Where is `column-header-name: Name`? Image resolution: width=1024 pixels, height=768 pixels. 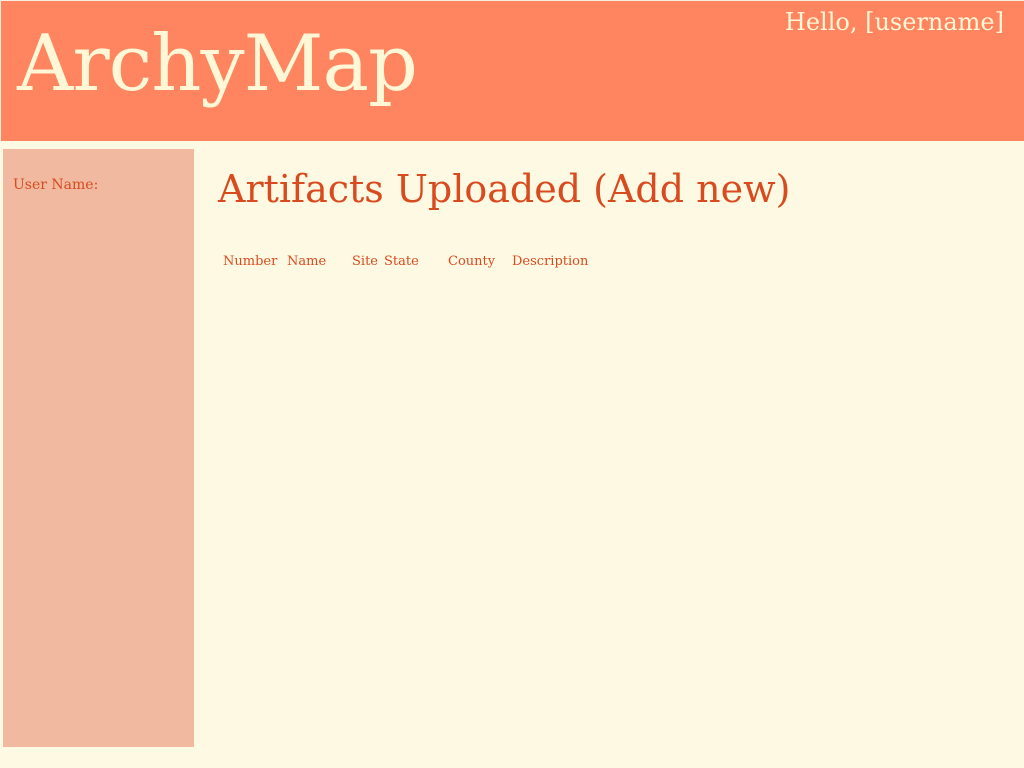 column-header-name: Name is located at coordinates (307, 261).